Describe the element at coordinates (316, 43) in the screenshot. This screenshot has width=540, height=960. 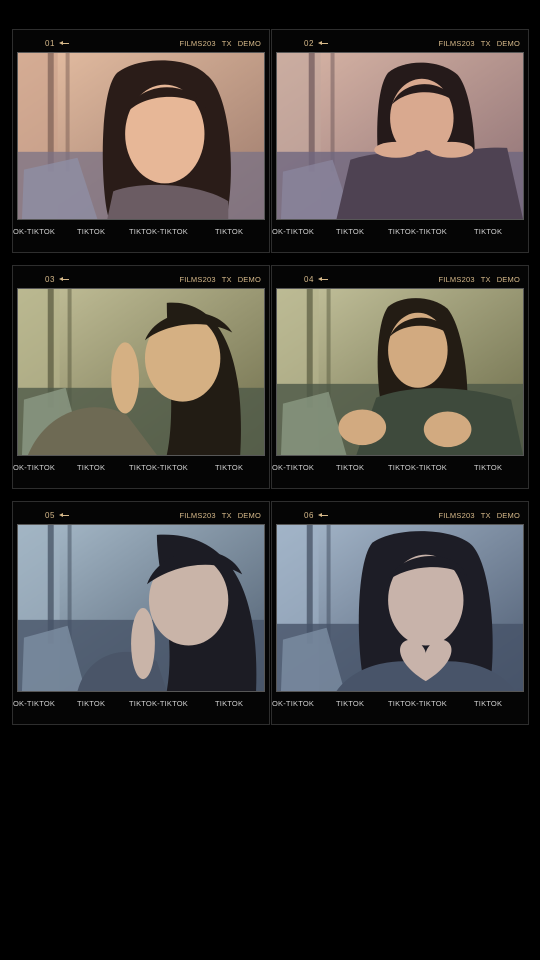
I see `frame-number: 02` at that location.